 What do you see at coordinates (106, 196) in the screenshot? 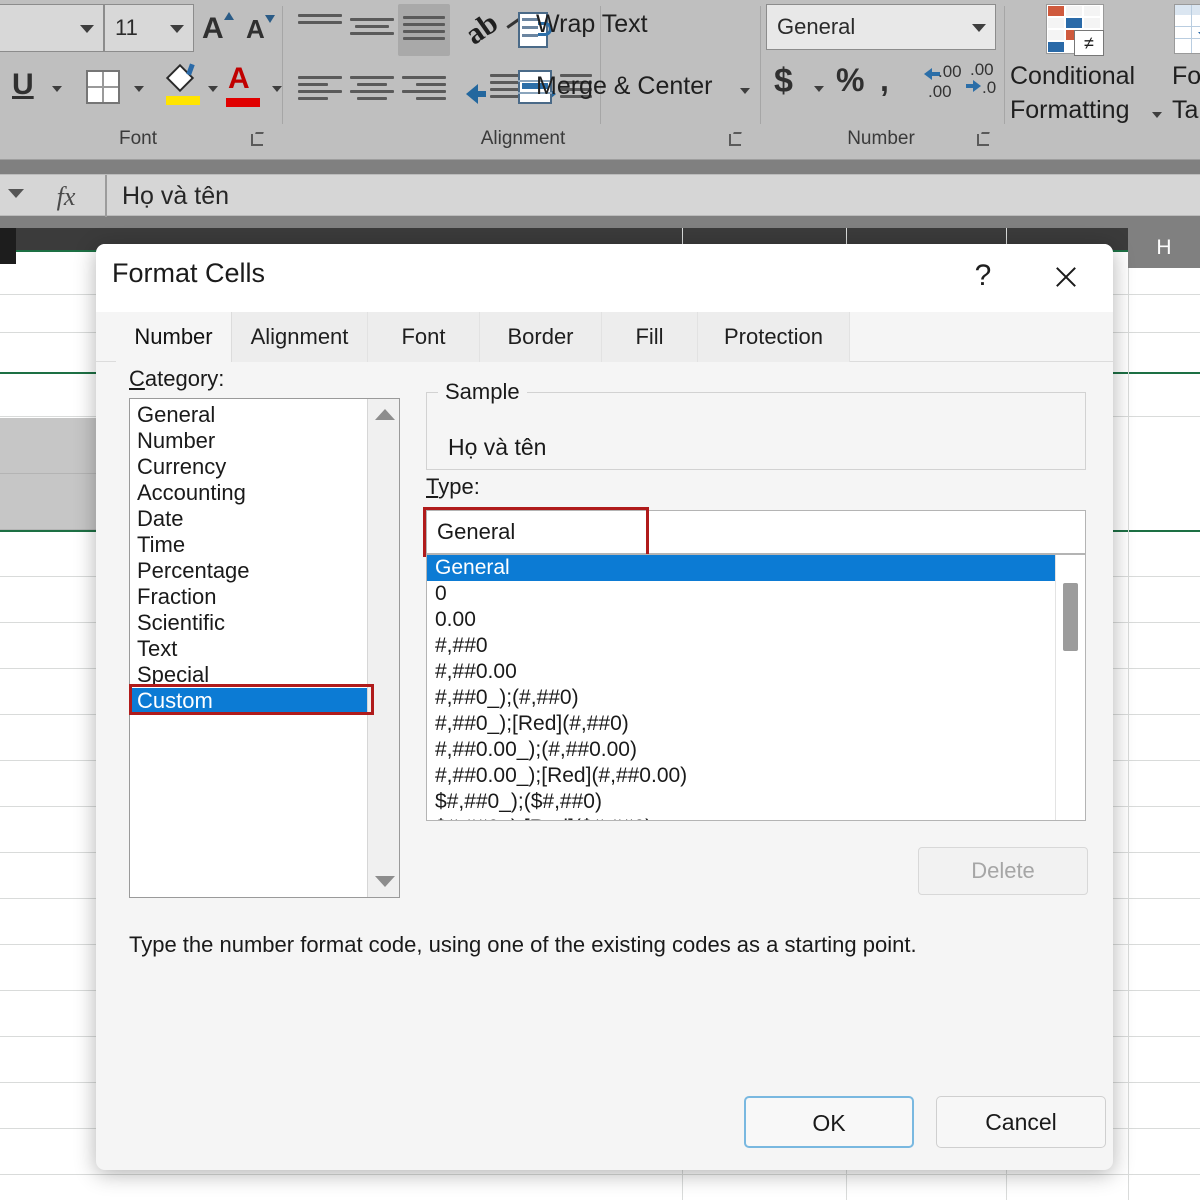
I see `formula-bar-divider` at bounding box center [106, 196].